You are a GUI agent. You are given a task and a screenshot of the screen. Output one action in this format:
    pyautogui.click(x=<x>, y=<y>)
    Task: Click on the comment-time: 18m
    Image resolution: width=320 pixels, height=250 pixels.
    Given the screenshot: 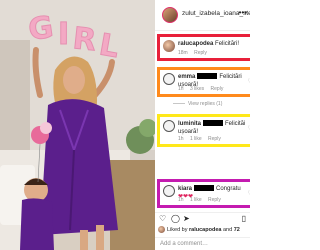 What is the action you would take?
    pyautogui.click(x=183, y=53)
    